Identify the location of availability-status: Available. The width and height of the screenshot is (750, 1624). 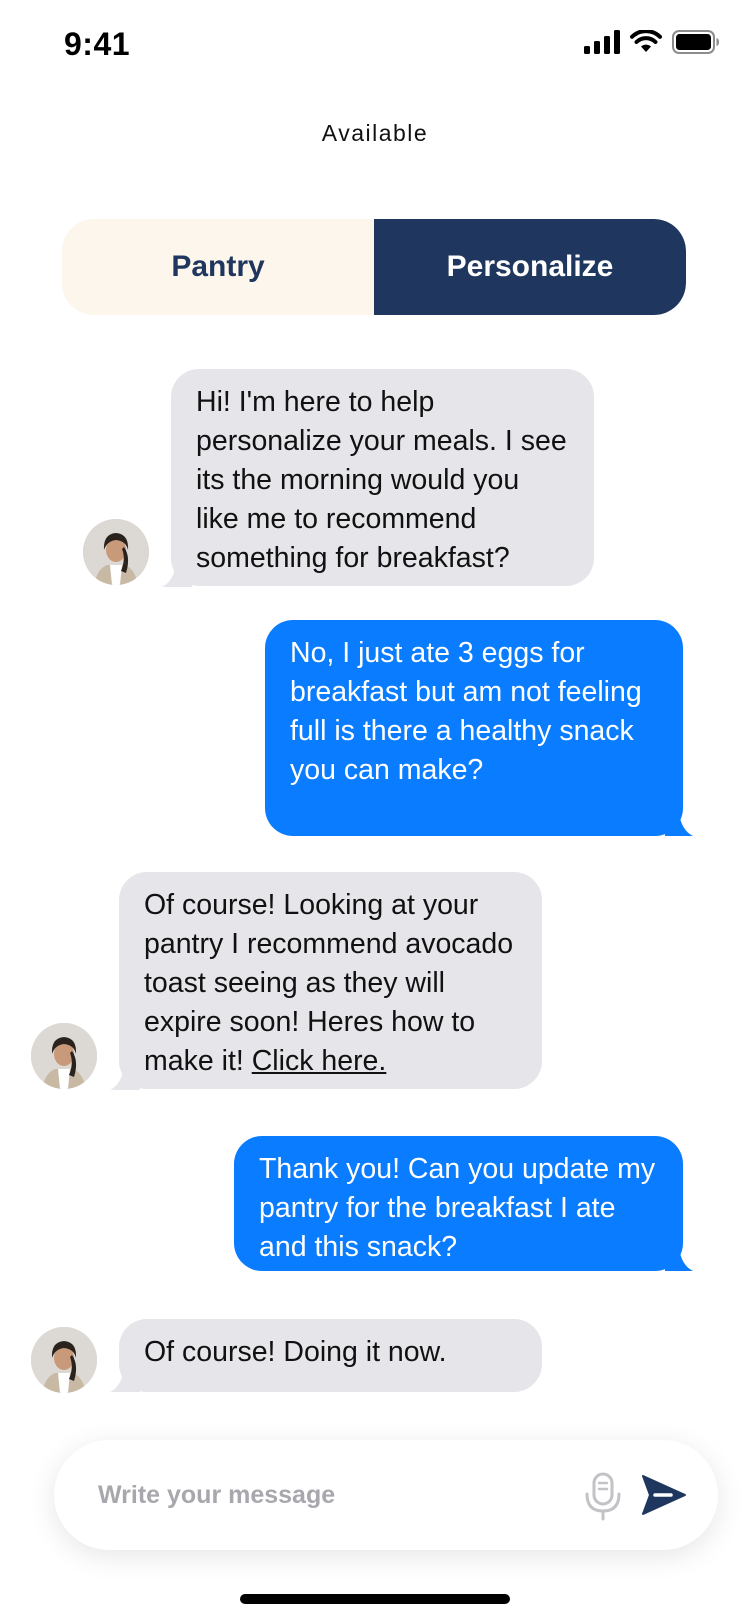
(375, 133).